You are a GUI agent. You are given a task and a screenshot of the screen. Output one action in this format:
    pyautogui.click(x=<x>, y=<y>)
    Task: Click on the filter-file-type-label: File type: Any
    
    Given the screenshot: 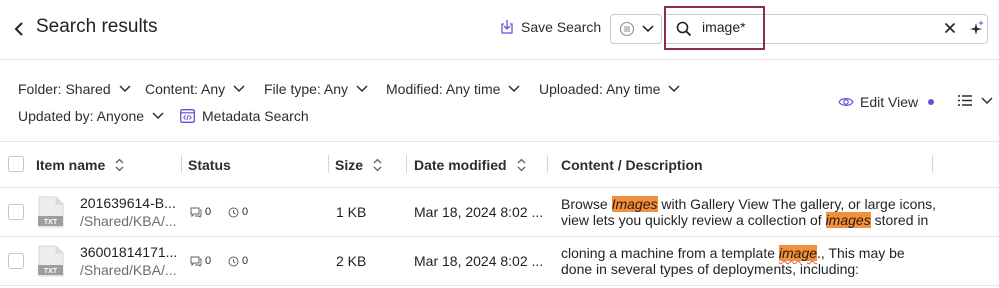 What is the action you would take?
    pyautogui.click(x=306, y=89)
    